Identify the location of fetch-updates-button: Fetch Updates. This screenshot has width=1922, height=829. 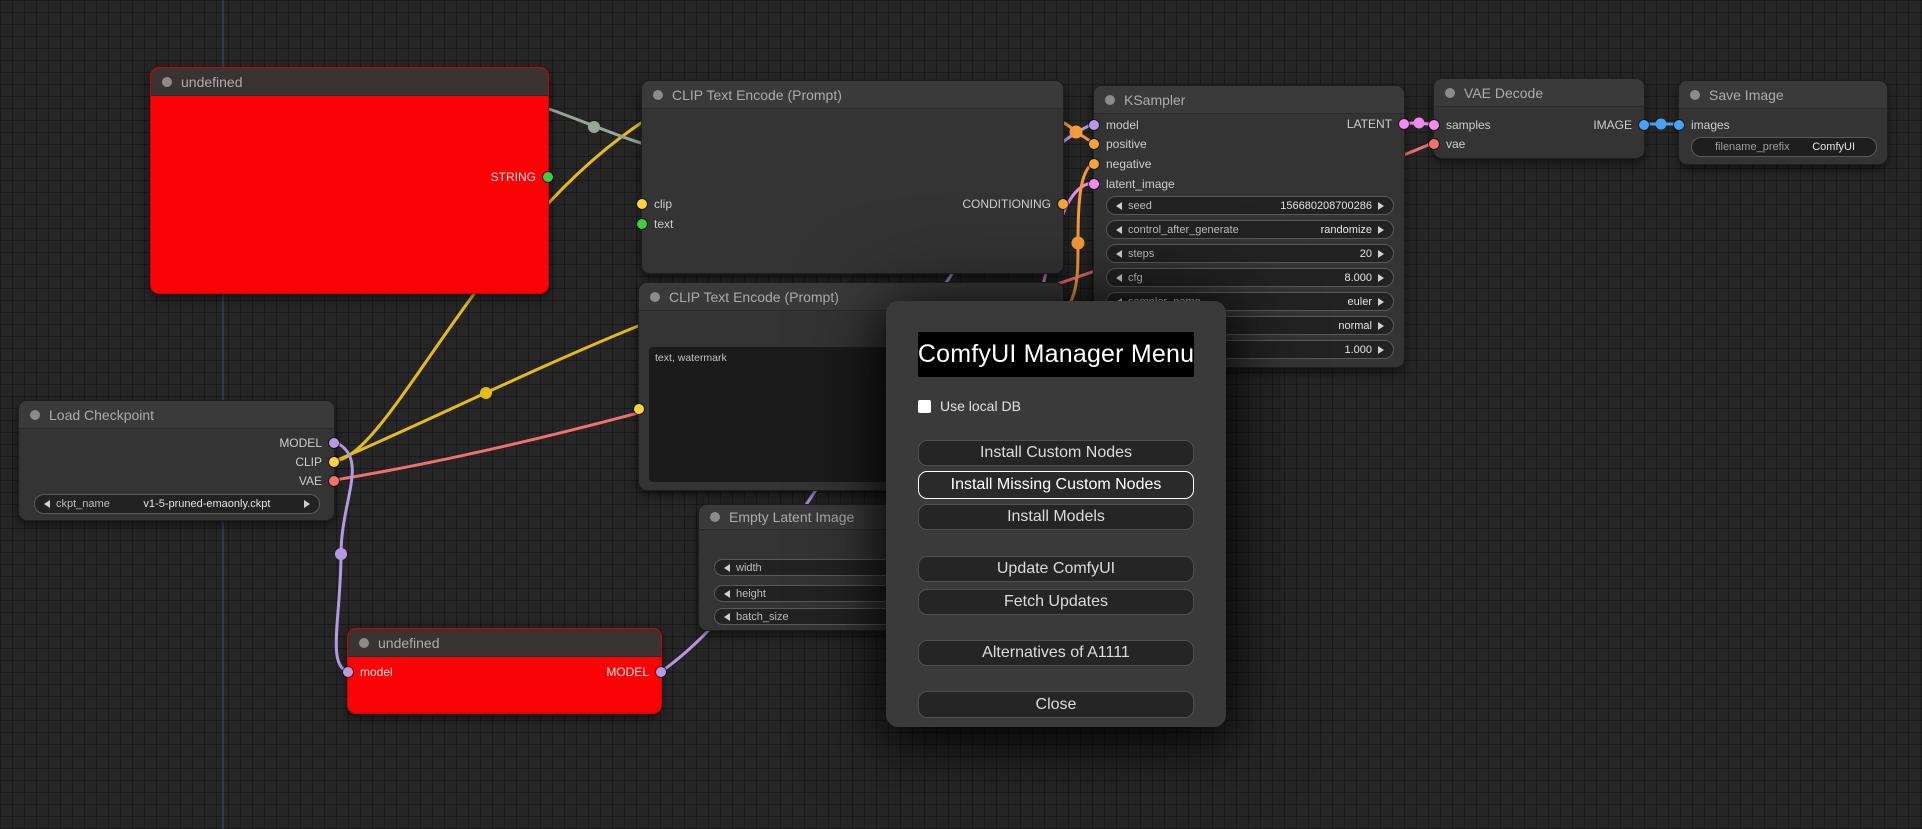
(1056, 602).